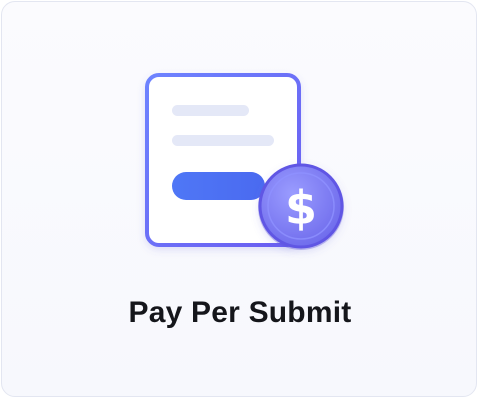 Image resolution: width=480 pixels, height=400 pixels. What do you see at coordinates (223, 140) in the screenshot?
I see `form-line-long` at bounding box center [223, 140].